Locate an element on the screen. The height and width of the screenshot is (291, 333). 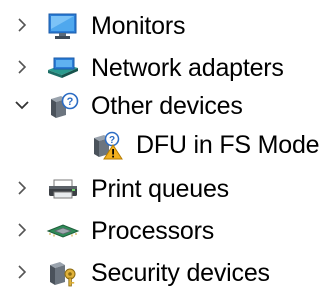
tree-item-label: Network adapters is located at coordinates (187, 68).